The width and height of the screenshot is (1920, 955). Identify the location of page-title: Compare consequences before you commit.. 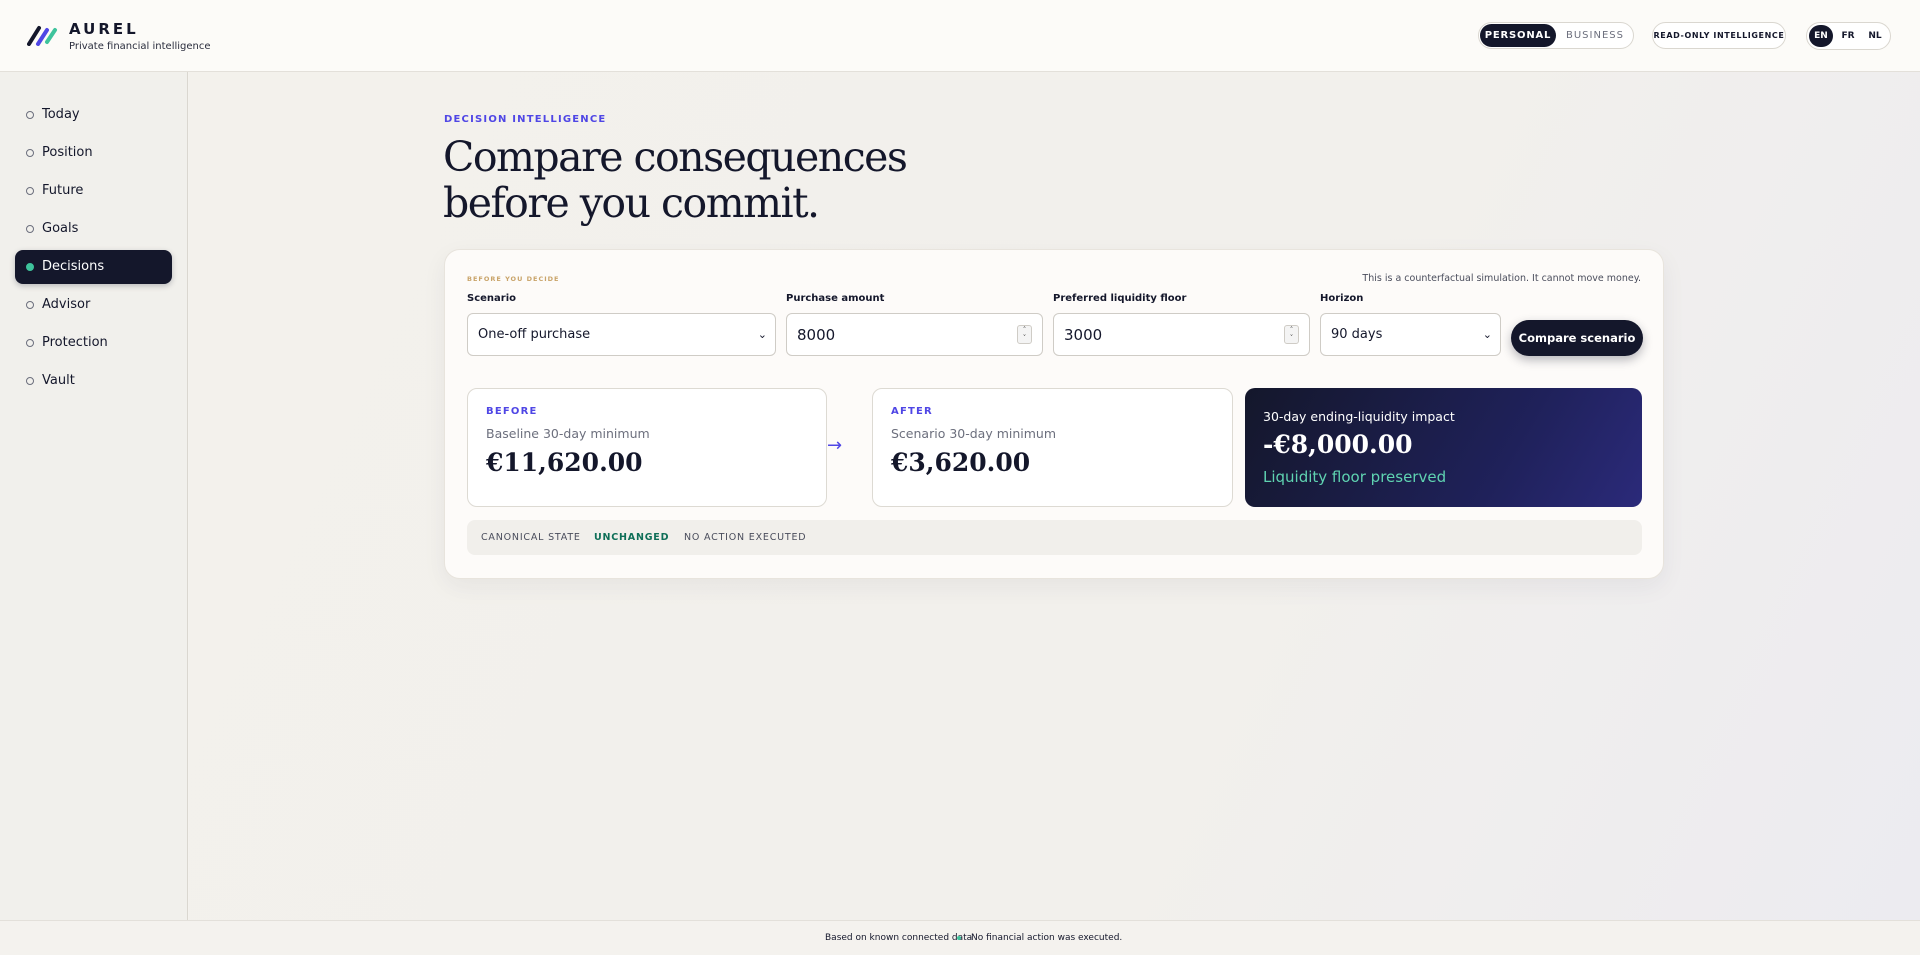
(743, 180).